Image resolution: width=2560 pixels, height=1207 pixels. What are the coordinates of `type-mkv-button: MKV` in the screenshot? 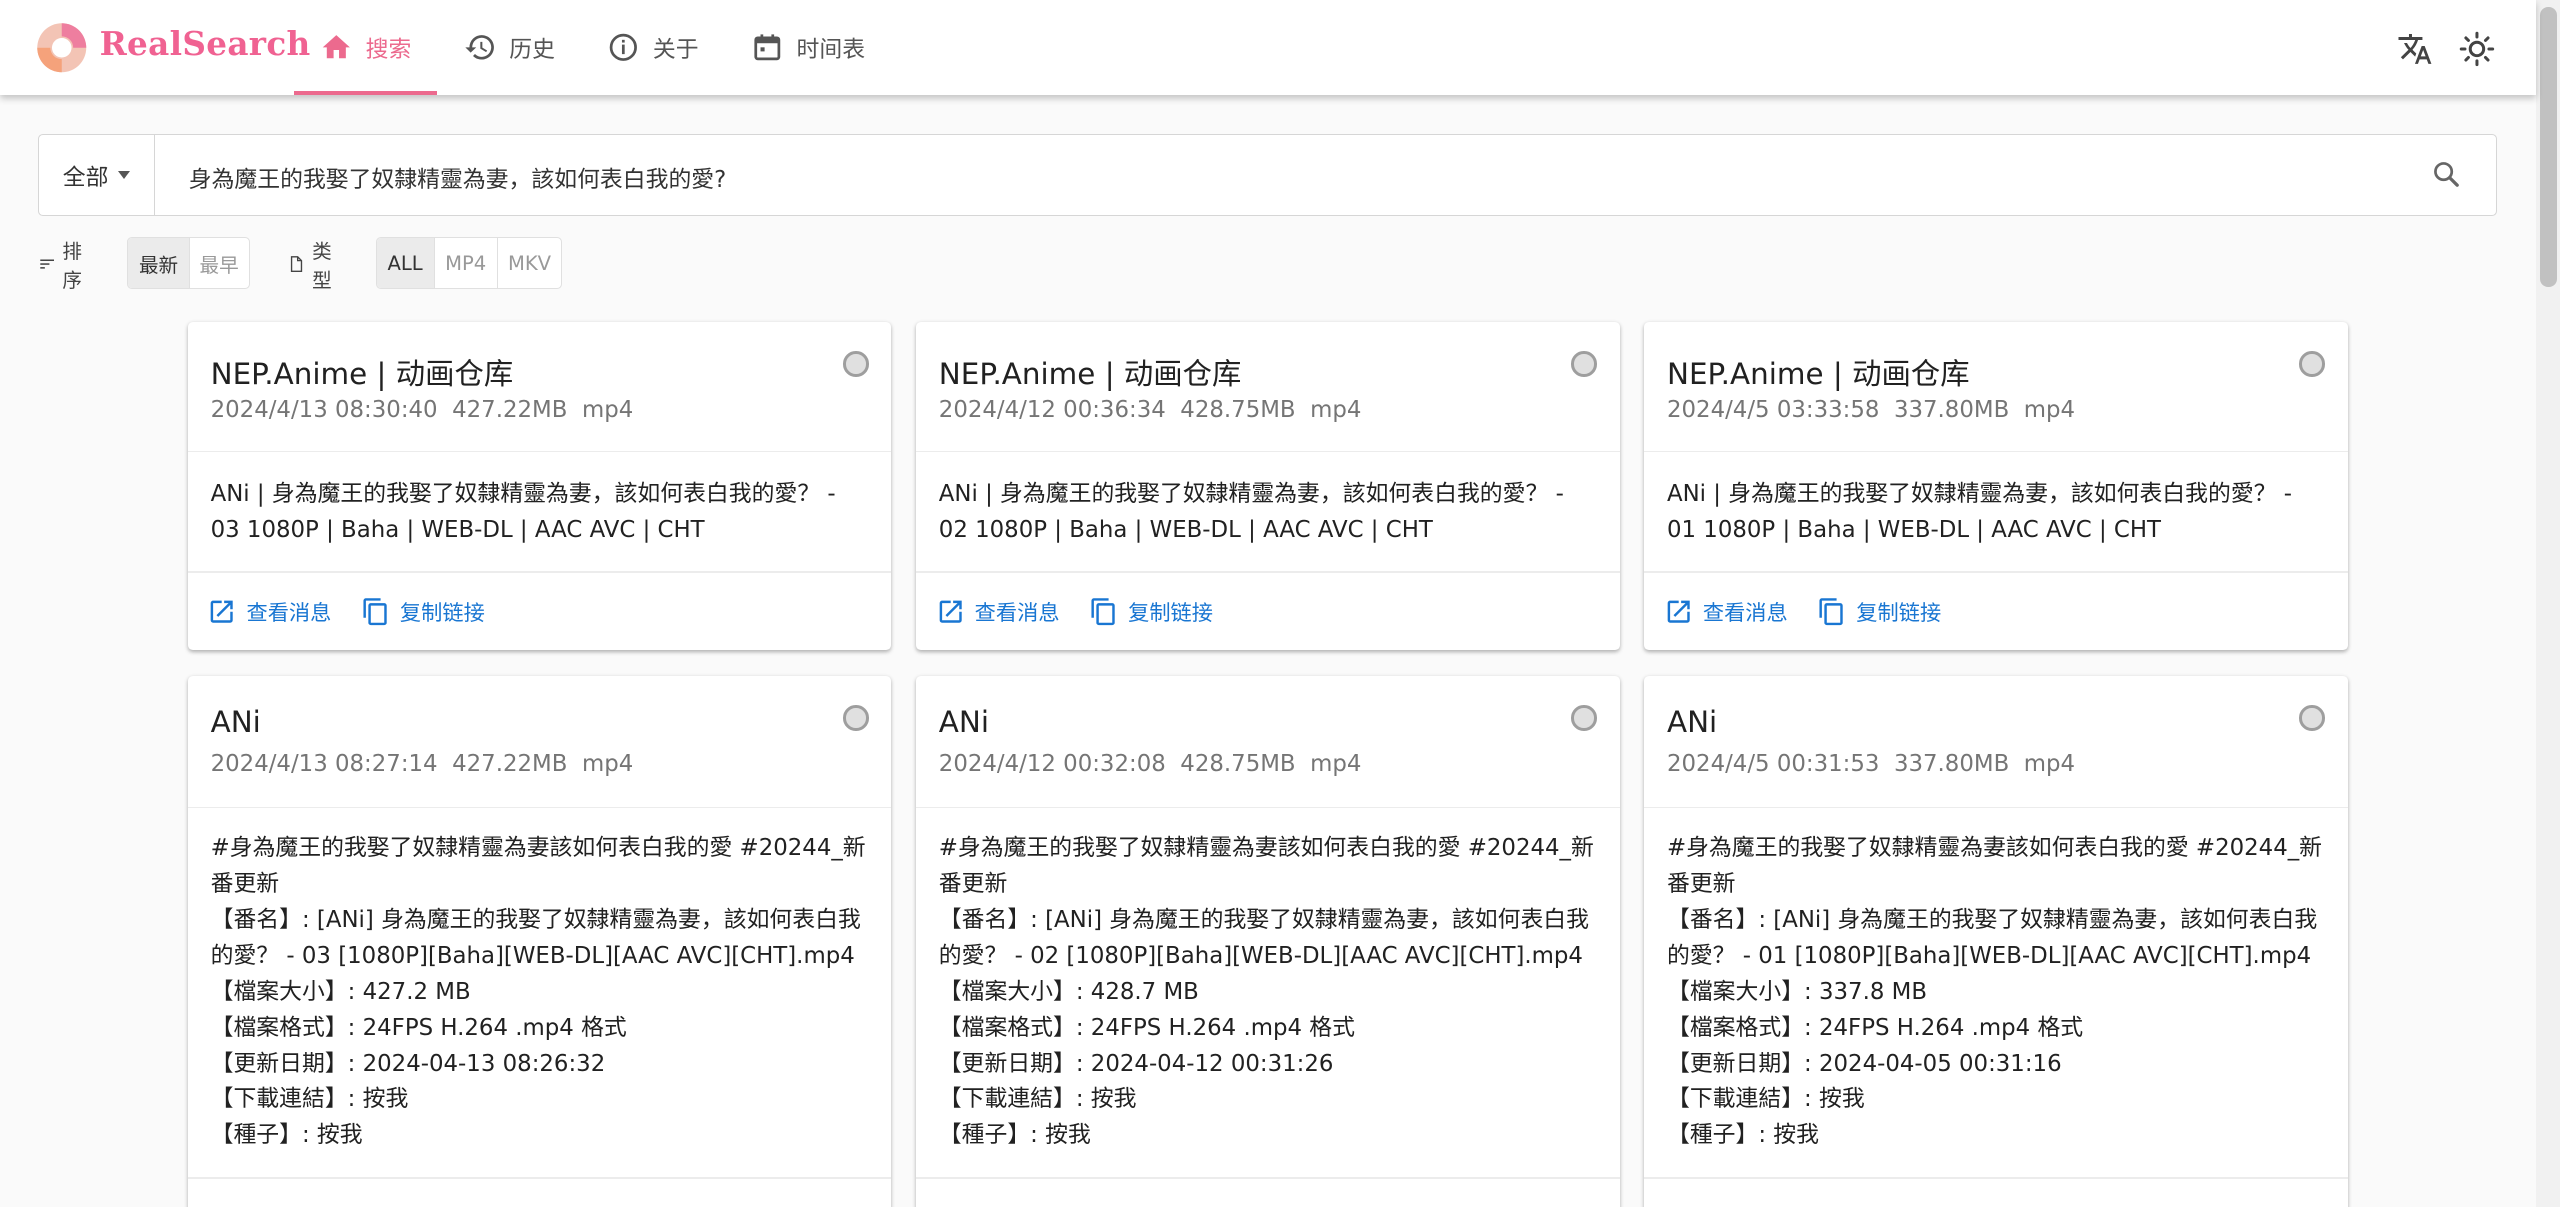 It's located at (530, 263).